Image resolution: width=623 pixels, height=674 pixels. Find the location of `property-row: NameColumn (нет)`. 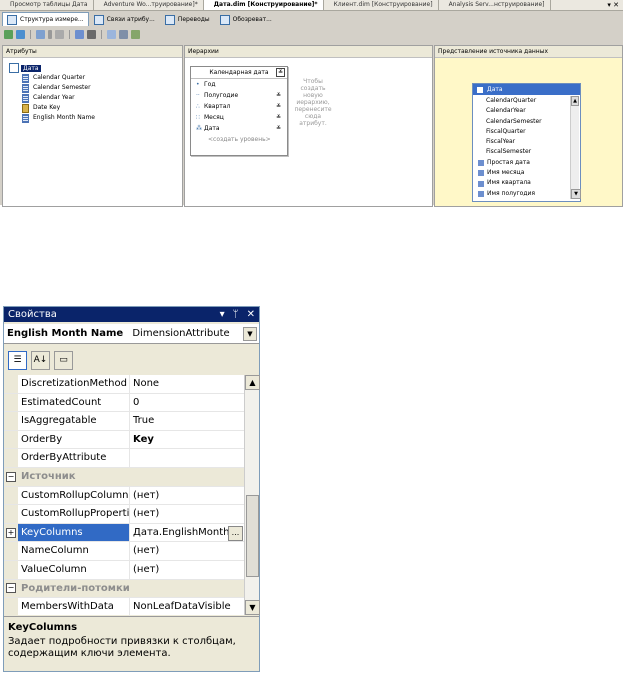

property-row: NameColumn (нет) is located at coordinates (124, 551).